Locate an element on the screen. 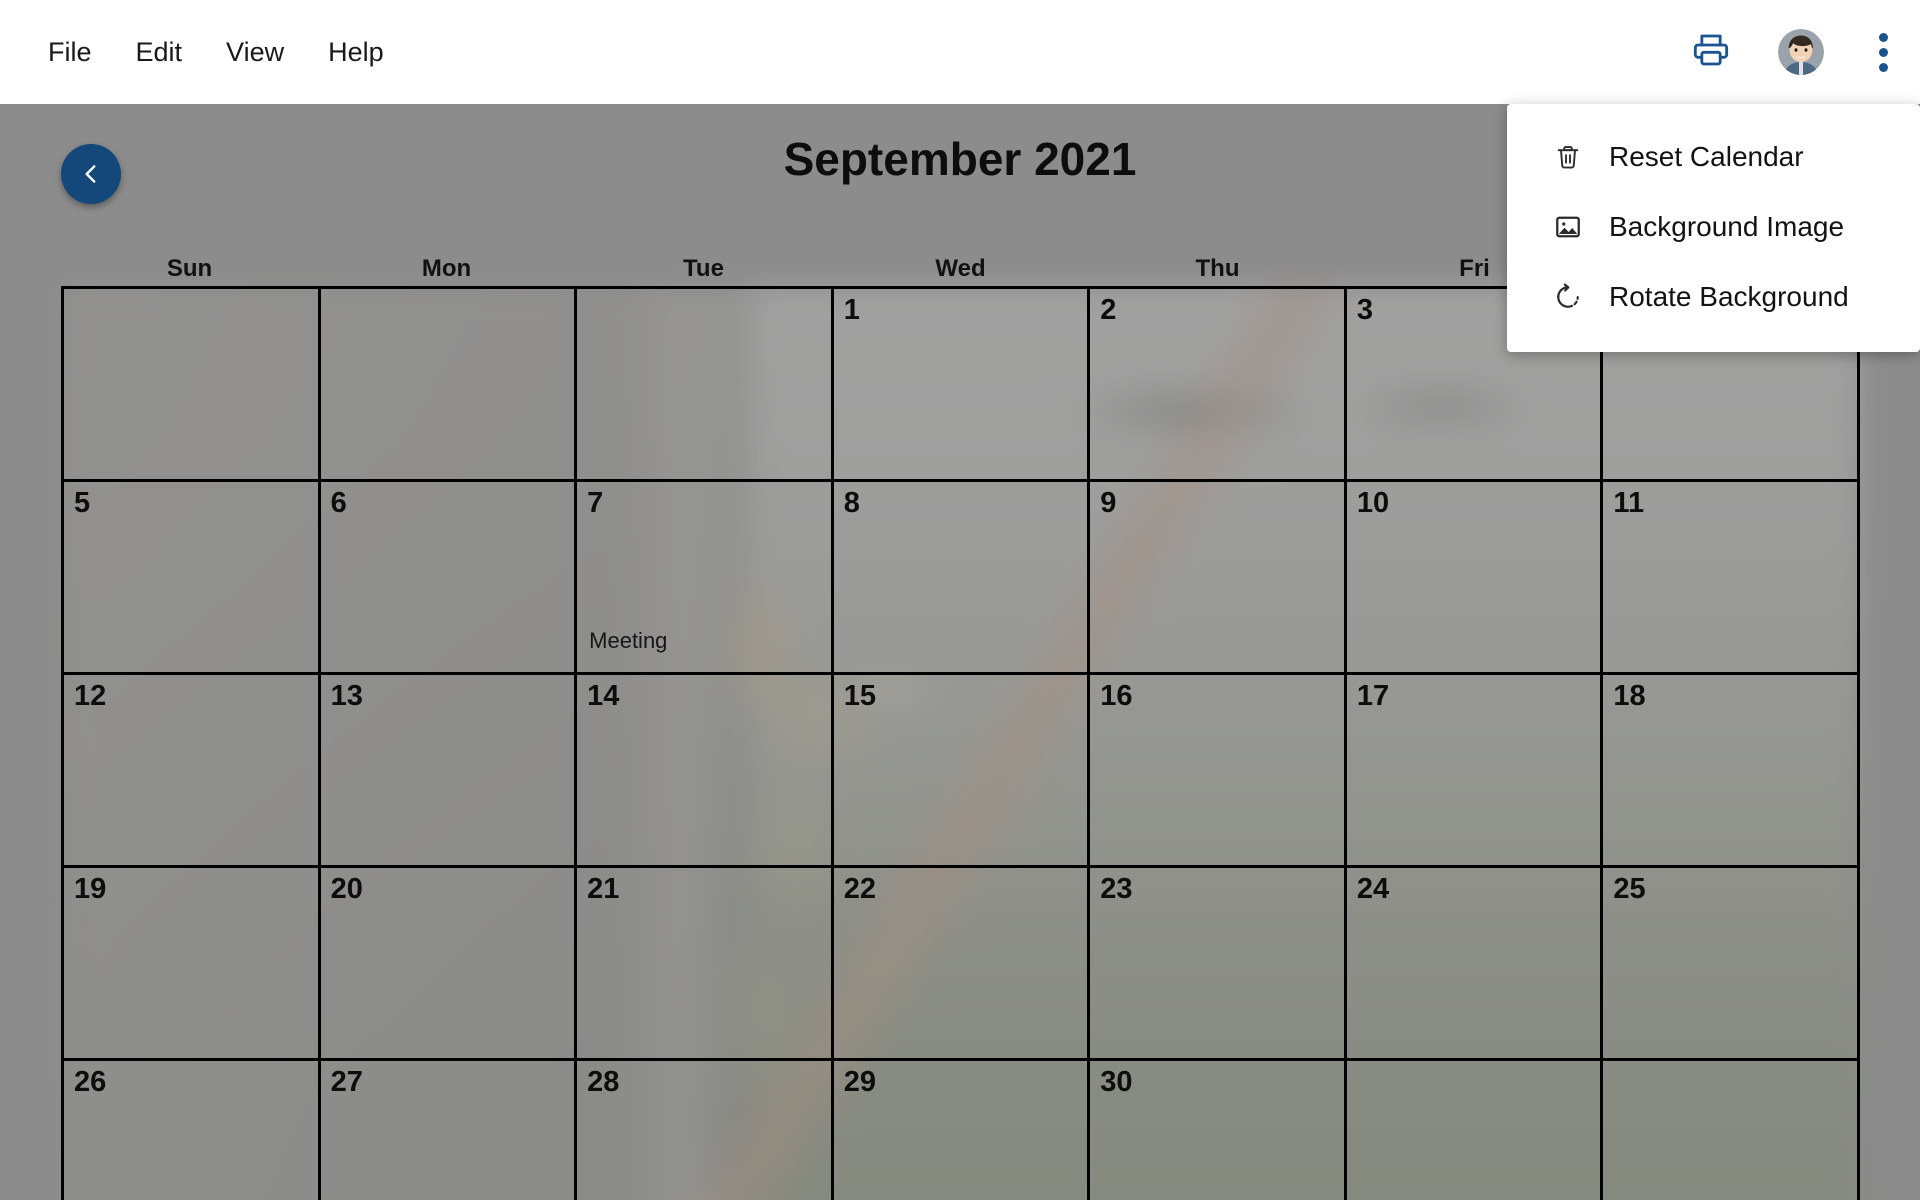 This screenshot has height=1200, width=1920. calendar-day-cell: 23 is located at coordinates (1218, 964).